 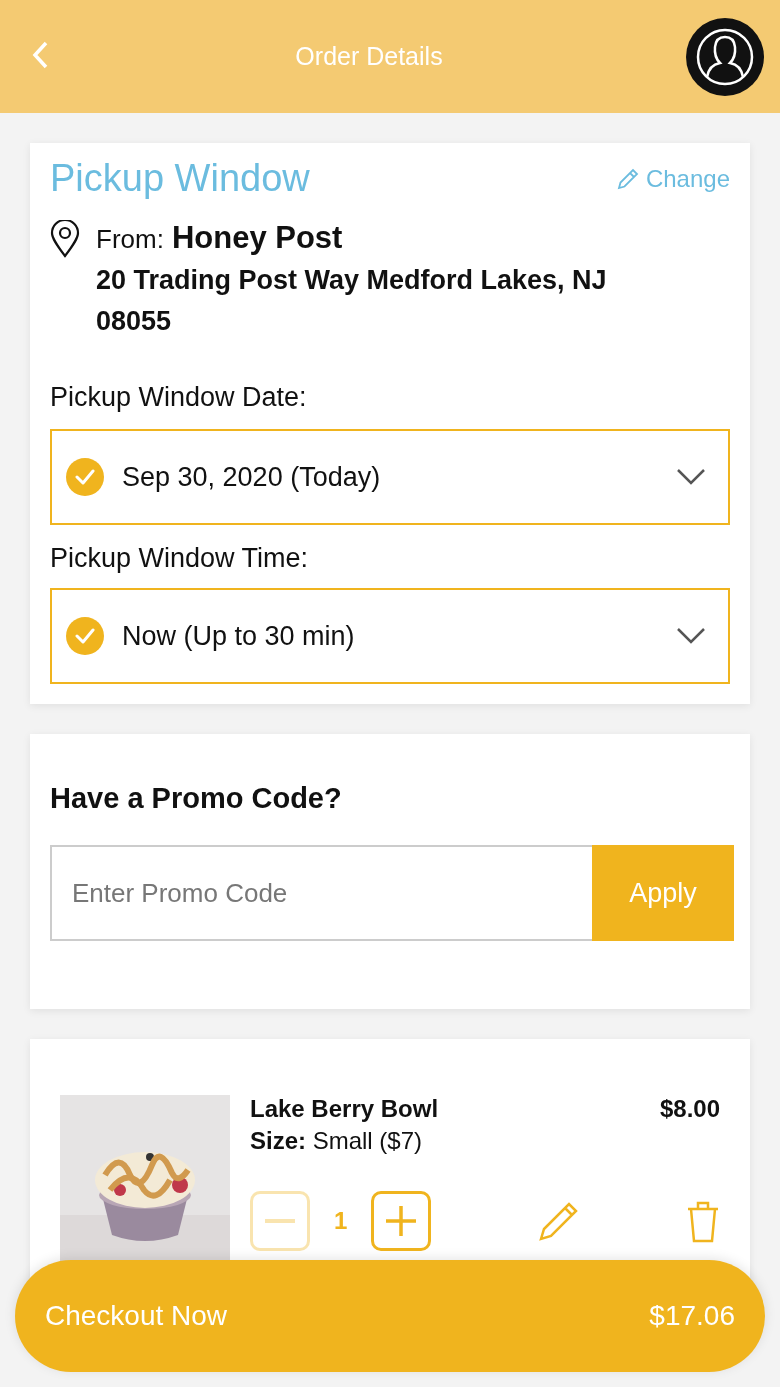 I want to click on increase-button, so click(x=401, y=1221).